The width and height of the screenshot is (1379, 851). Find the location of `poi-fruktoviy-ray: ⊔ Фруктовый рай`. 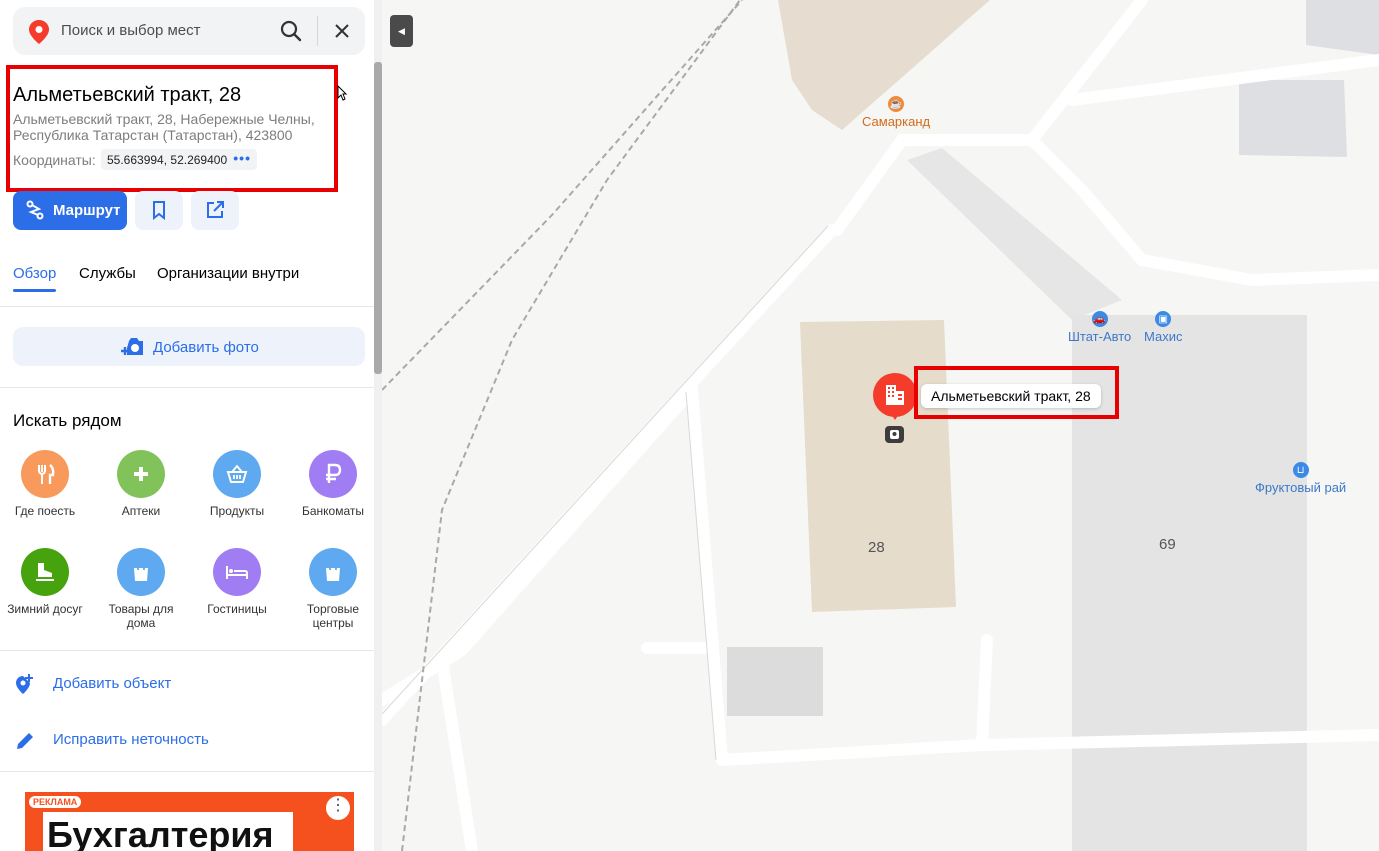

poi-fruktoviy-ray: ⊔ Фруктовый рай is located at coordinates (1300, 478).